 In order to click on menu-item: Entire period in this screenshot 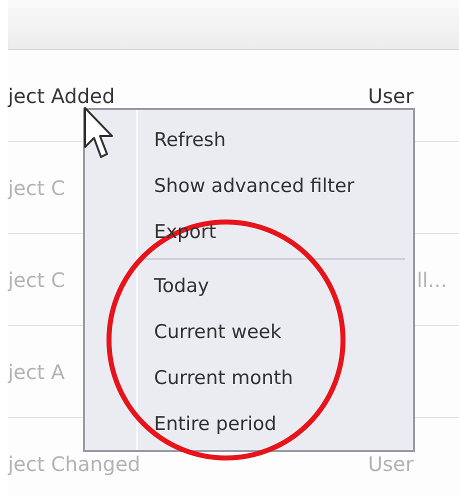, I will do `click(215, 424)`.